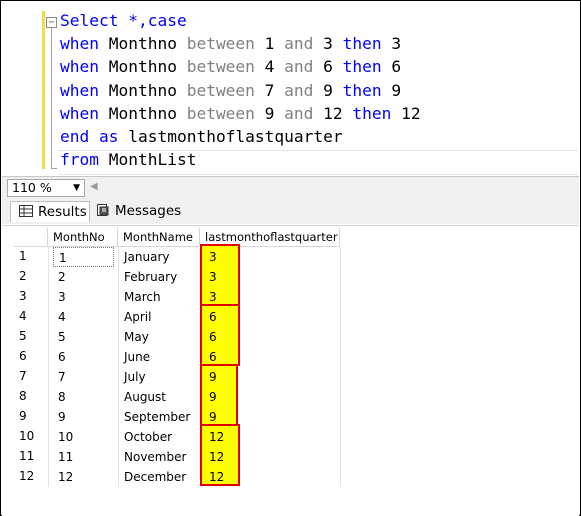  I want to click on tab-results-label: Results, so click(62, 212).